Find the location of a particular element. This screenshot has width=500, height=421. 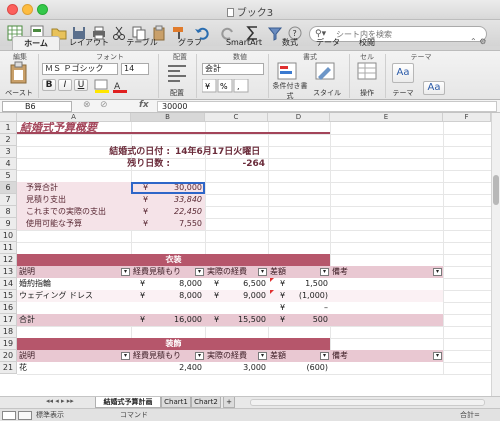

name-box: B6 is located at coordinates (37, 106).